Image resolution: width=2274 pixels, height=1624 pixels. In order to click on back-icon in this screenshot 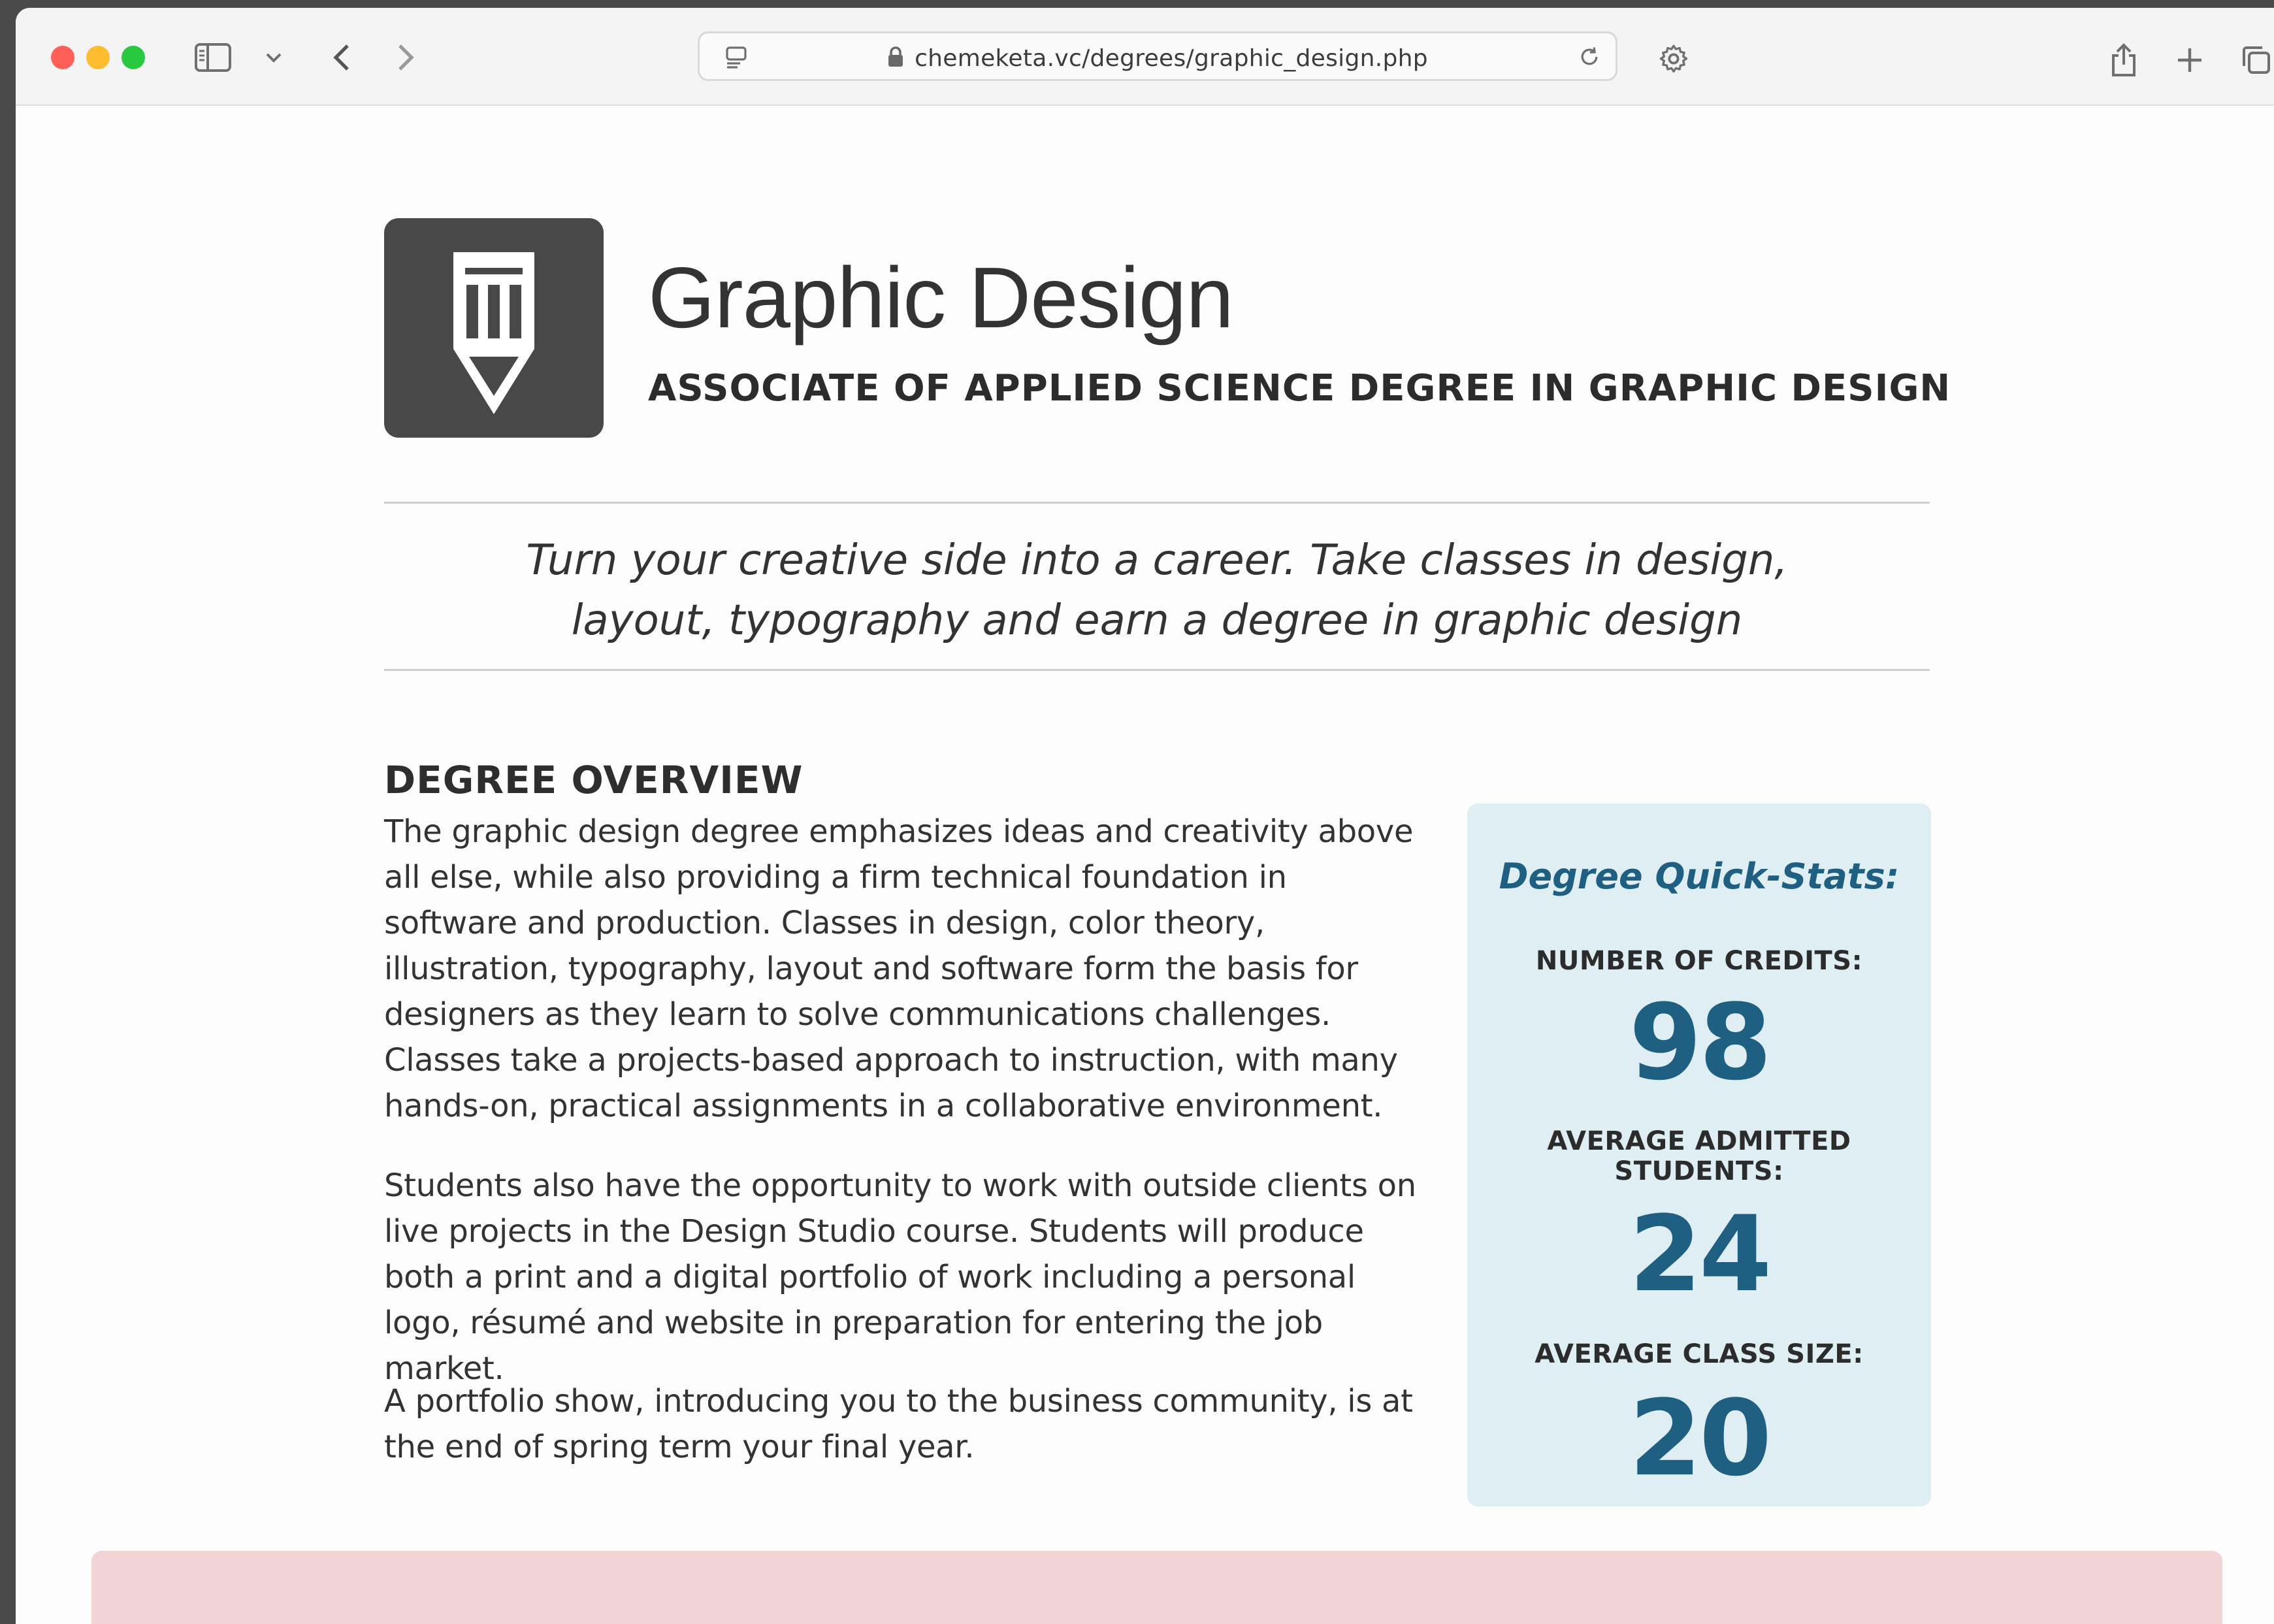, I will do `click(341, 57)`.